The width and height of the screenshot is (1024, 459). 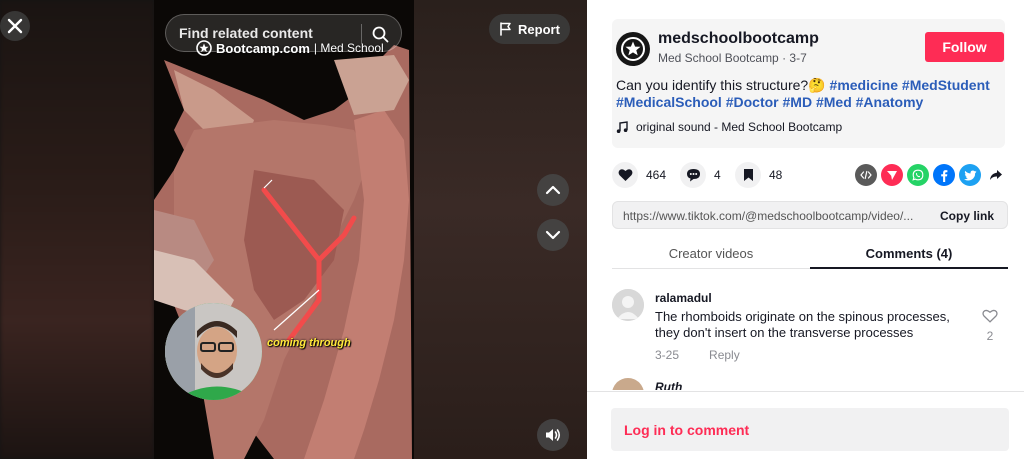 I want to click on favorite-circle, so click(x=748, y=175).